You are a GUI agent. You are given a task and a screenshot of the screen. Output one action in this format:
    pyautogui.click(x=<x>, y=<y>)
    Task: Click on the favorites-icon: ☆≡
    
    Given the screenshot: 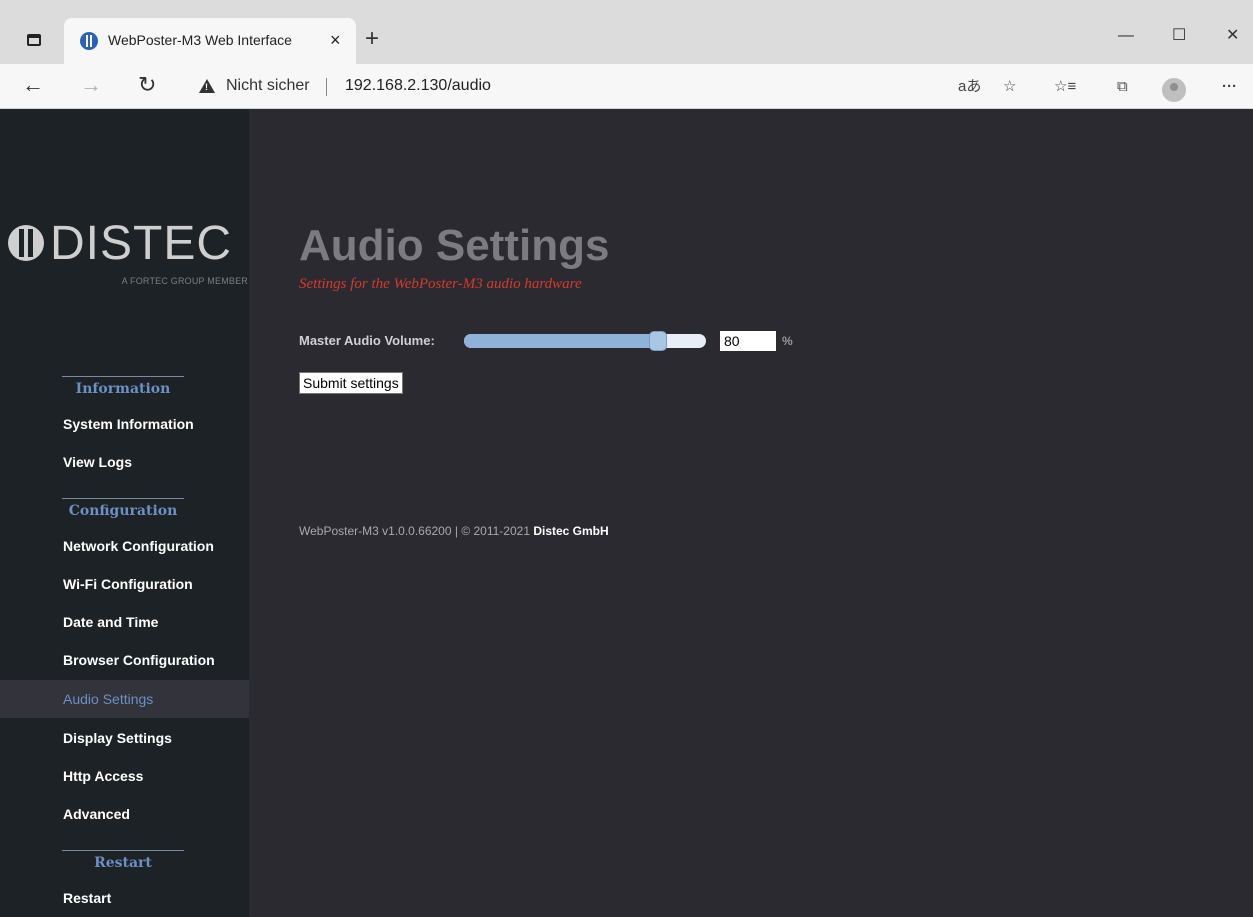 What is the action you would take?
    pyautogui.click(x=1065, y=87)
    